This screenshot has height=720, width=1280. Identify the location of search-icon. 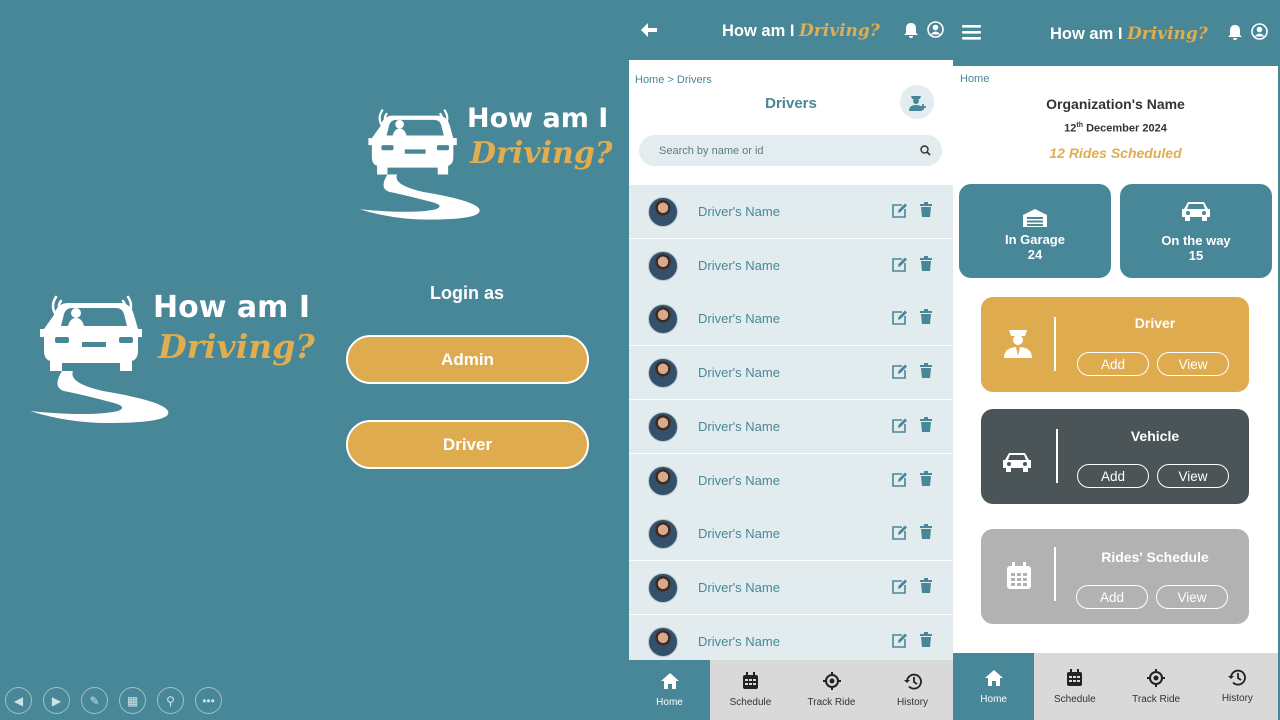
(925, 150).